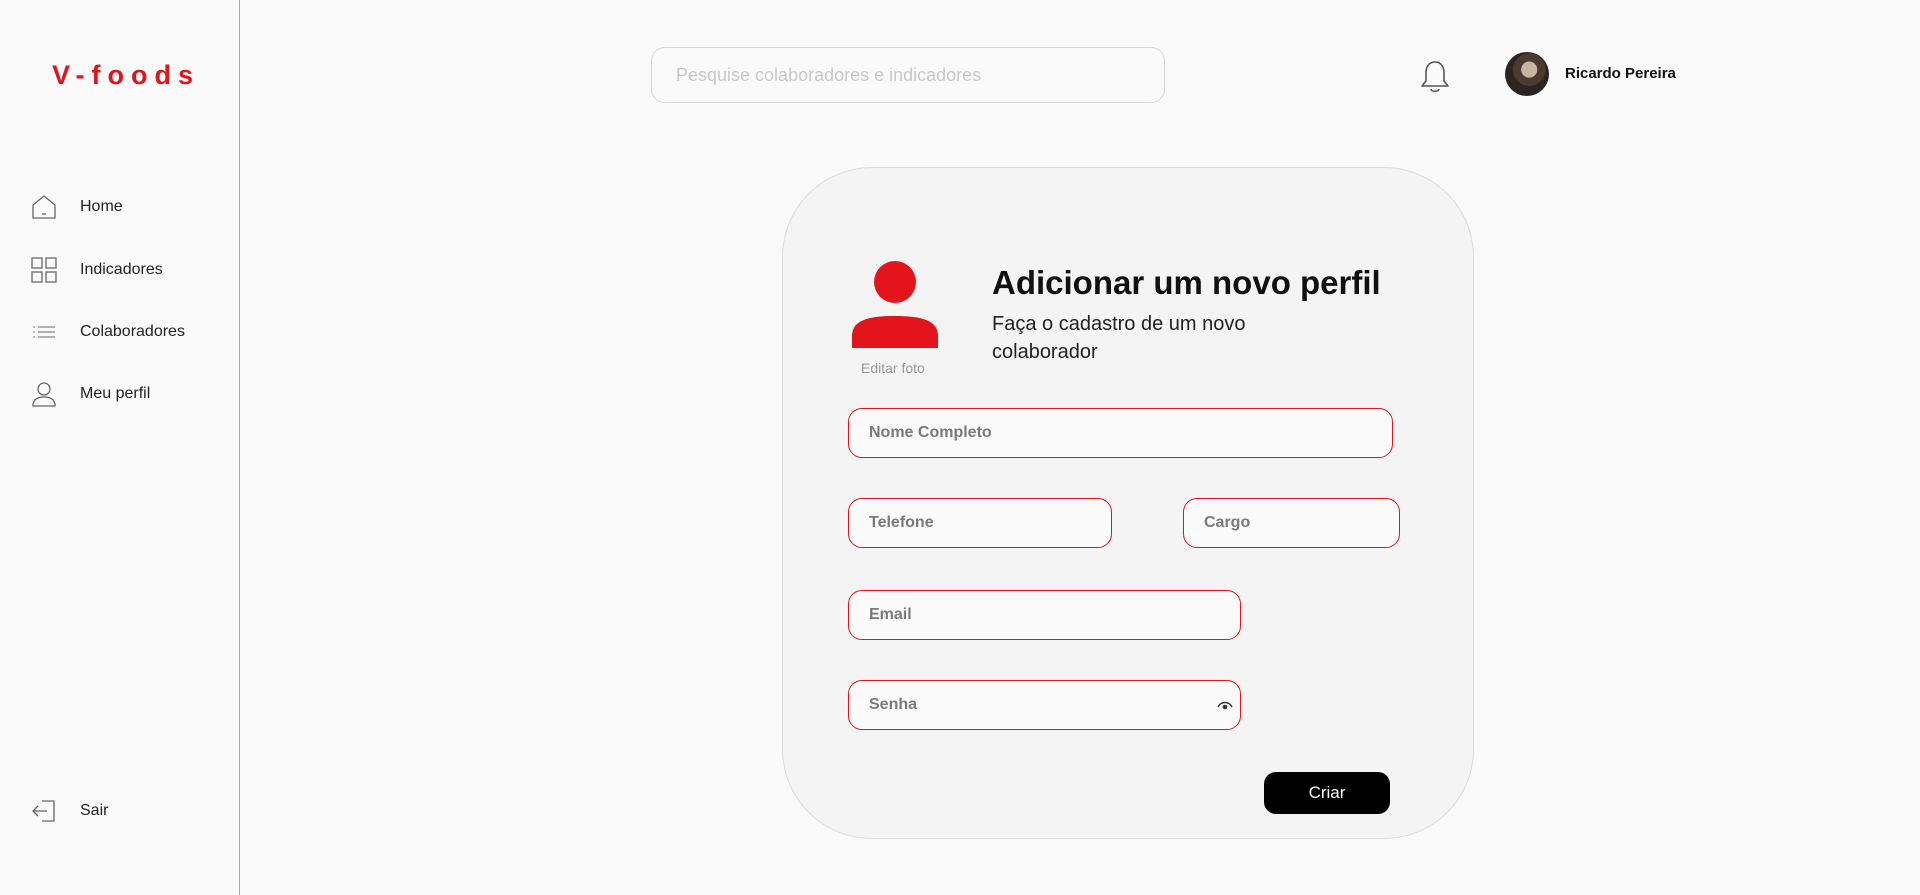 The height and width of the screenshot is (895, 1920). What do you see at coordinates (1186, 282) in the screenshot?
I see `page-title: Adicionar um novo perfil` at bounding box center [1186, 282].